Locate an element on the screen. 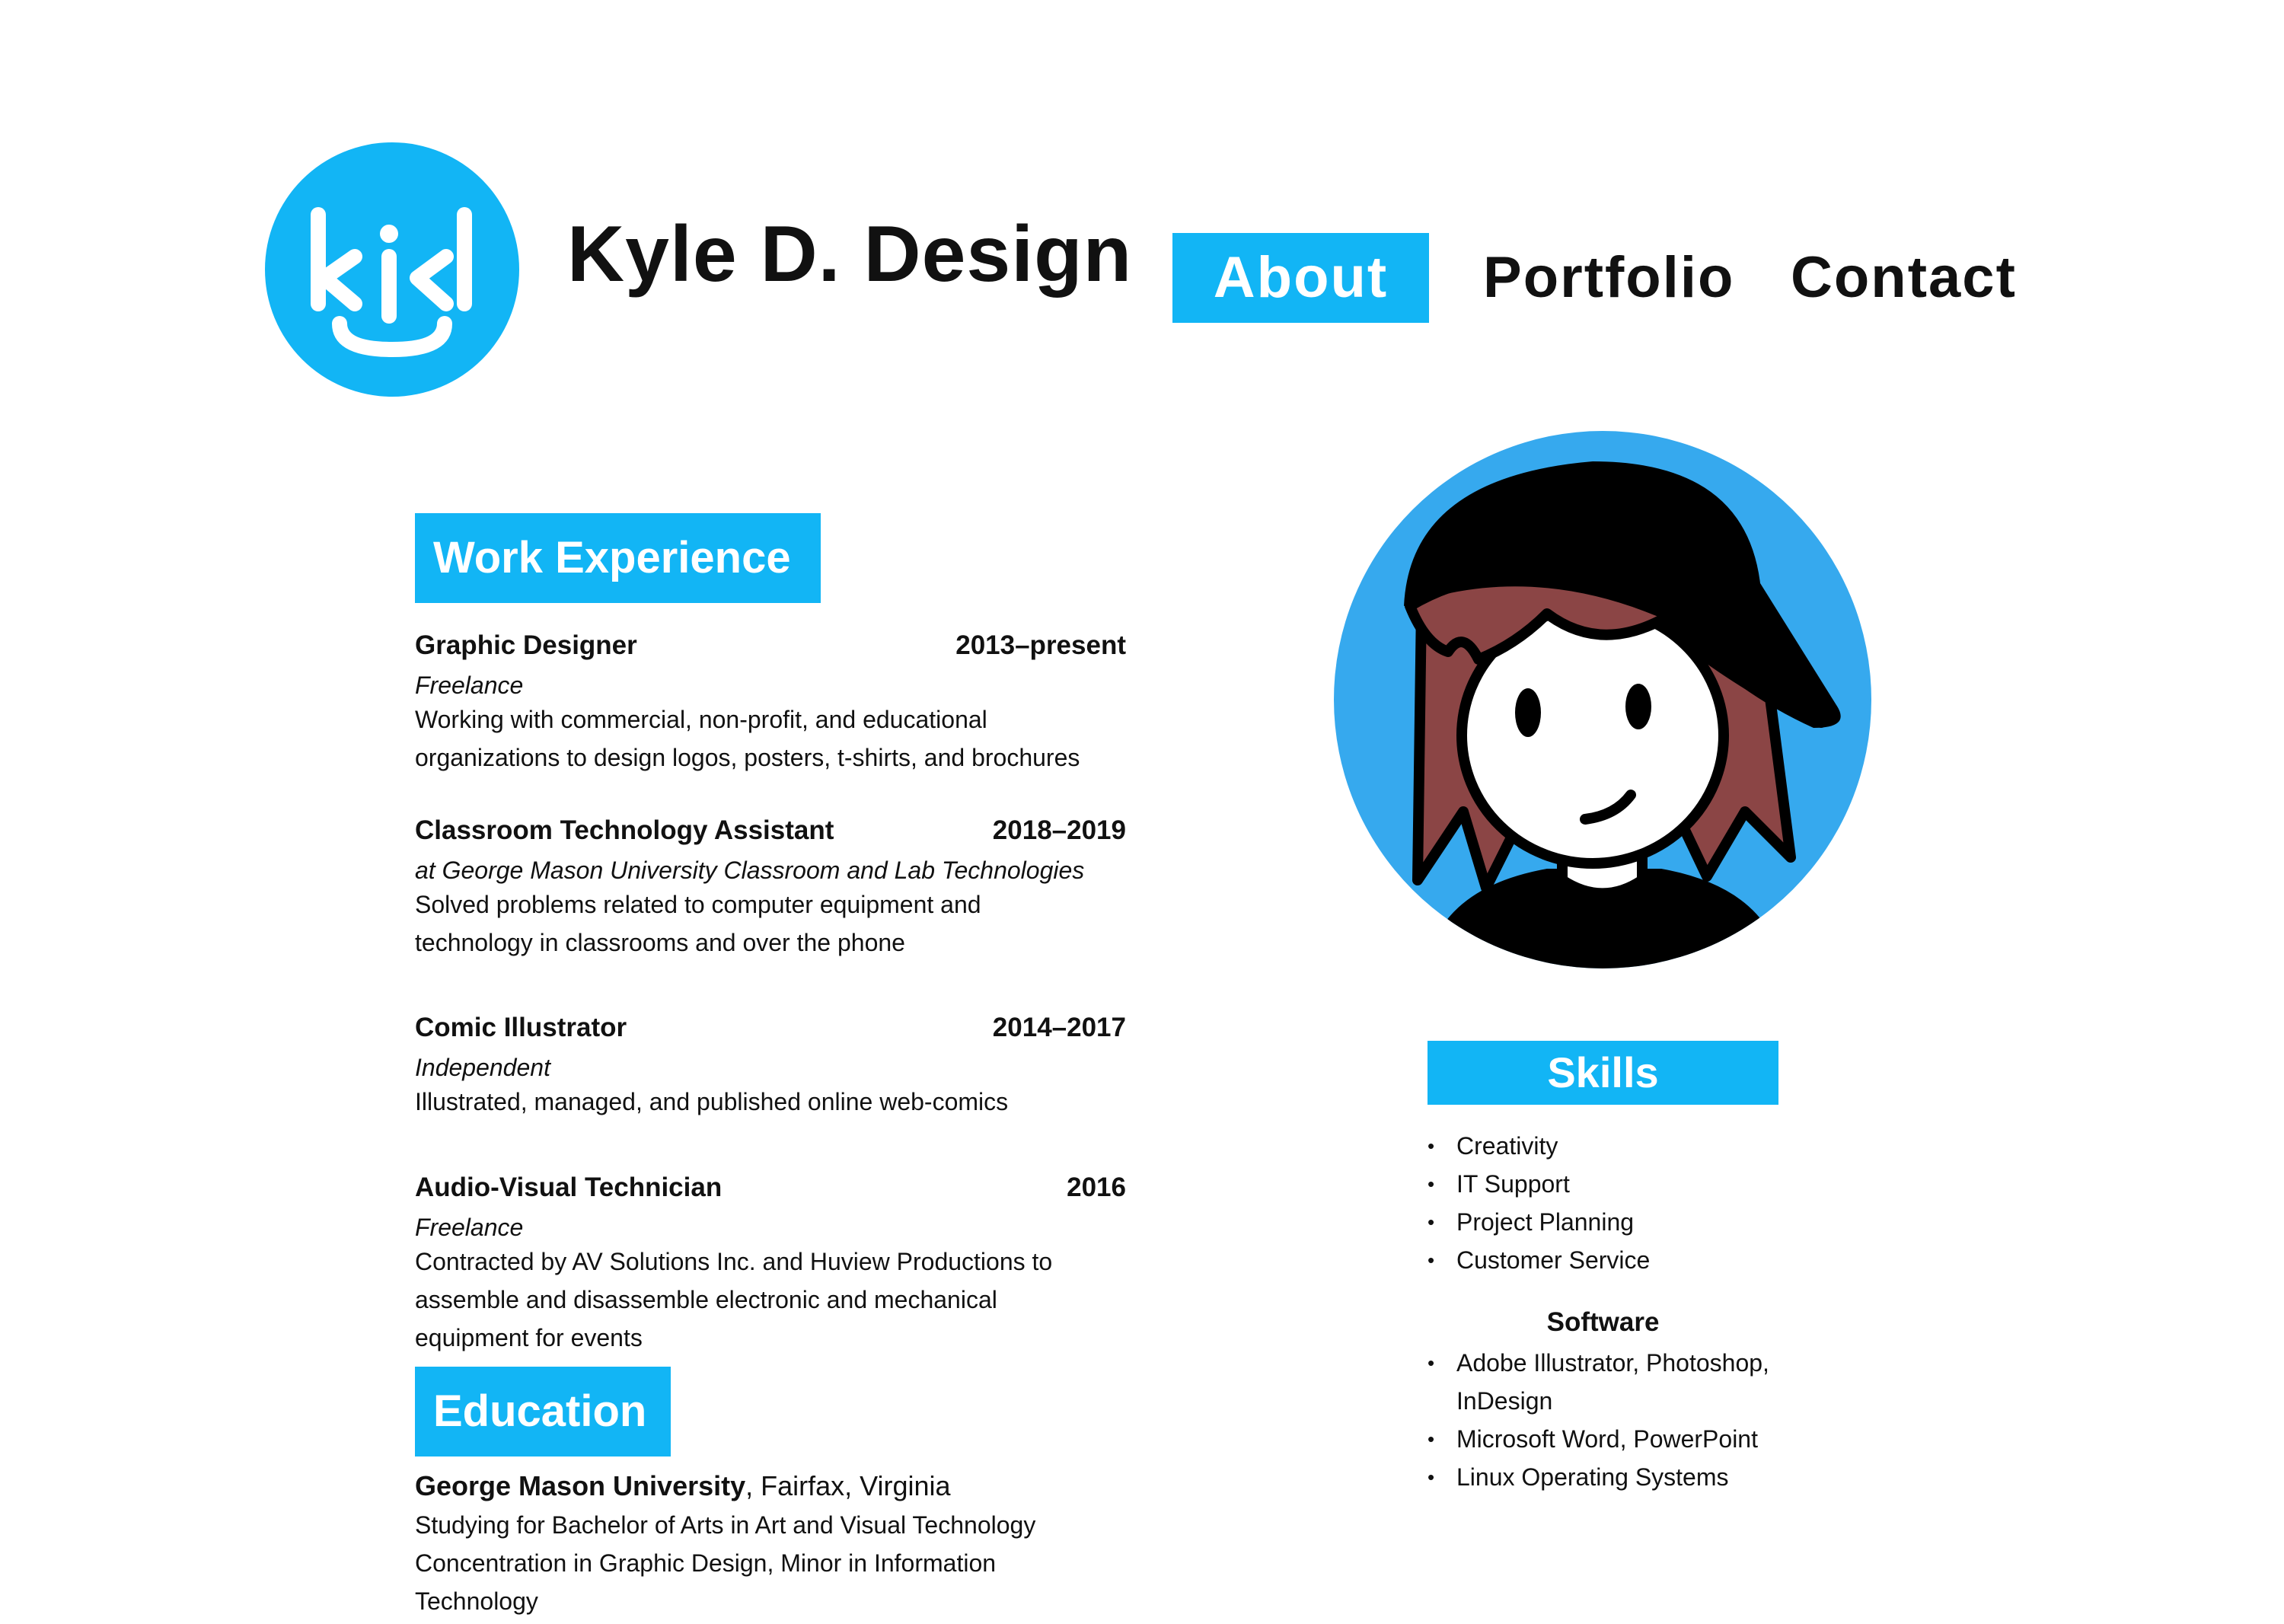  work-experience-heading: Work Experience is located at coordinates (618, 558).